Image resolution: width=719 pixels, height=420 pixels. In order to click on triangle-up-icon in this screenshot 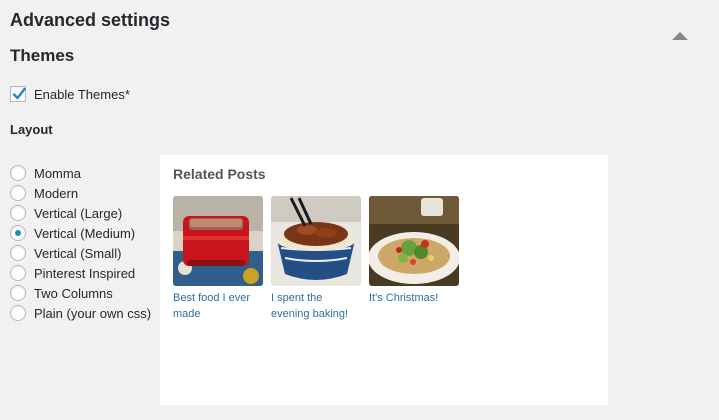, I will do `click(680, 36)`.